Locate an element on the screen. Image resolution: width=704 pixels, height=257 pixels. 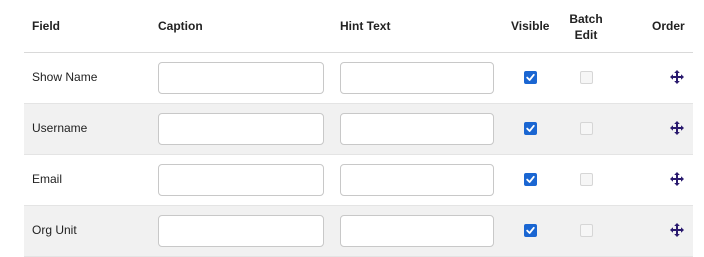
header-caption: Caption is located at coordinates (180, 26).